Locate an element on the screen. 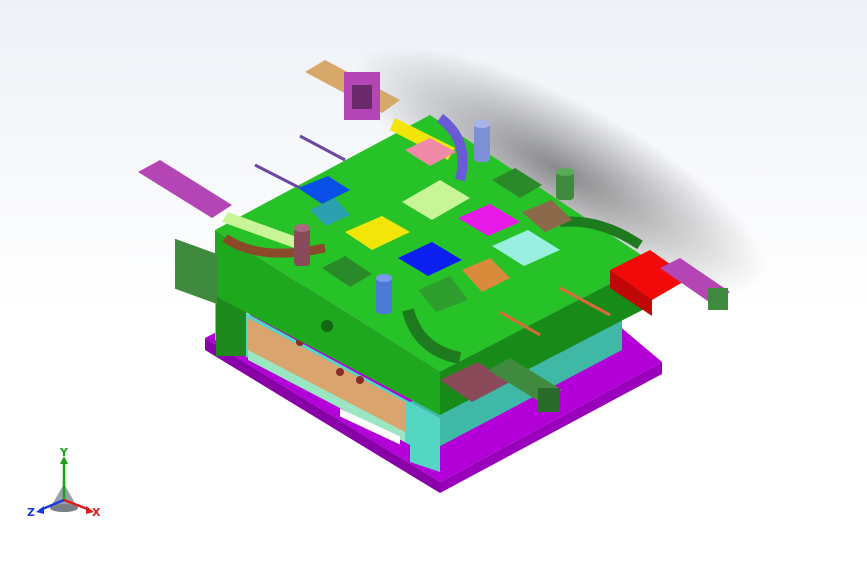  left-cylinder-flange is located at coordinates (196, 271).